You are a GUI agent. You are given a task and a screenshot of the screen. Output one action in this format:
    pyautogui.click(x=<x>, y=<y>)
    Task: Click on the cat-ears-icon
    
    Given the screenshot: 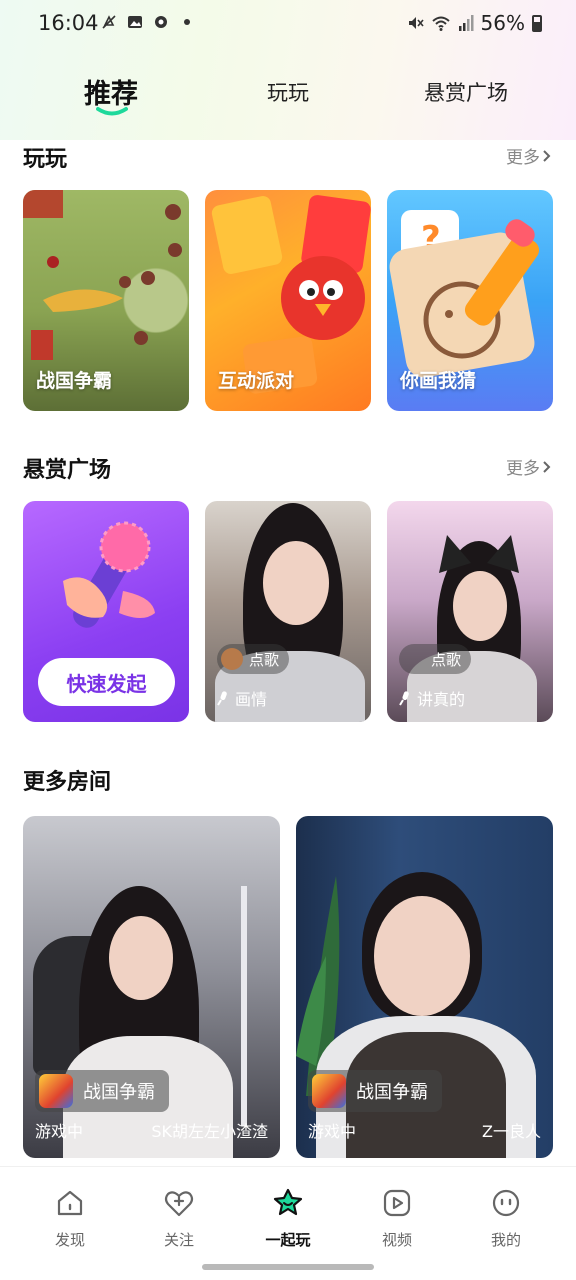 What is the action you would take?
    pyautogui.click(x=479, y=554)
    